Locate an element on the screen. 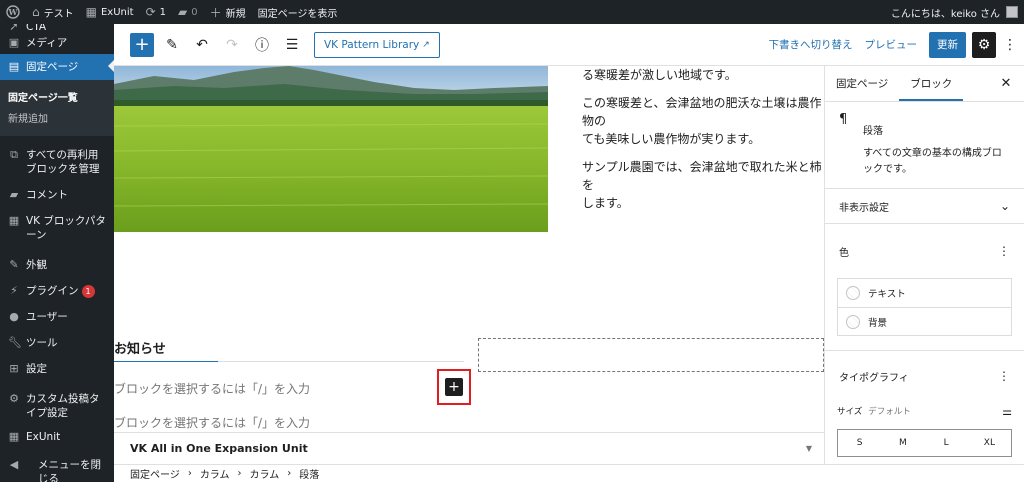 The width and height of the screenshot is (1024, 482). color-list: テキスト 背景 is located at coordinates (924, 307).